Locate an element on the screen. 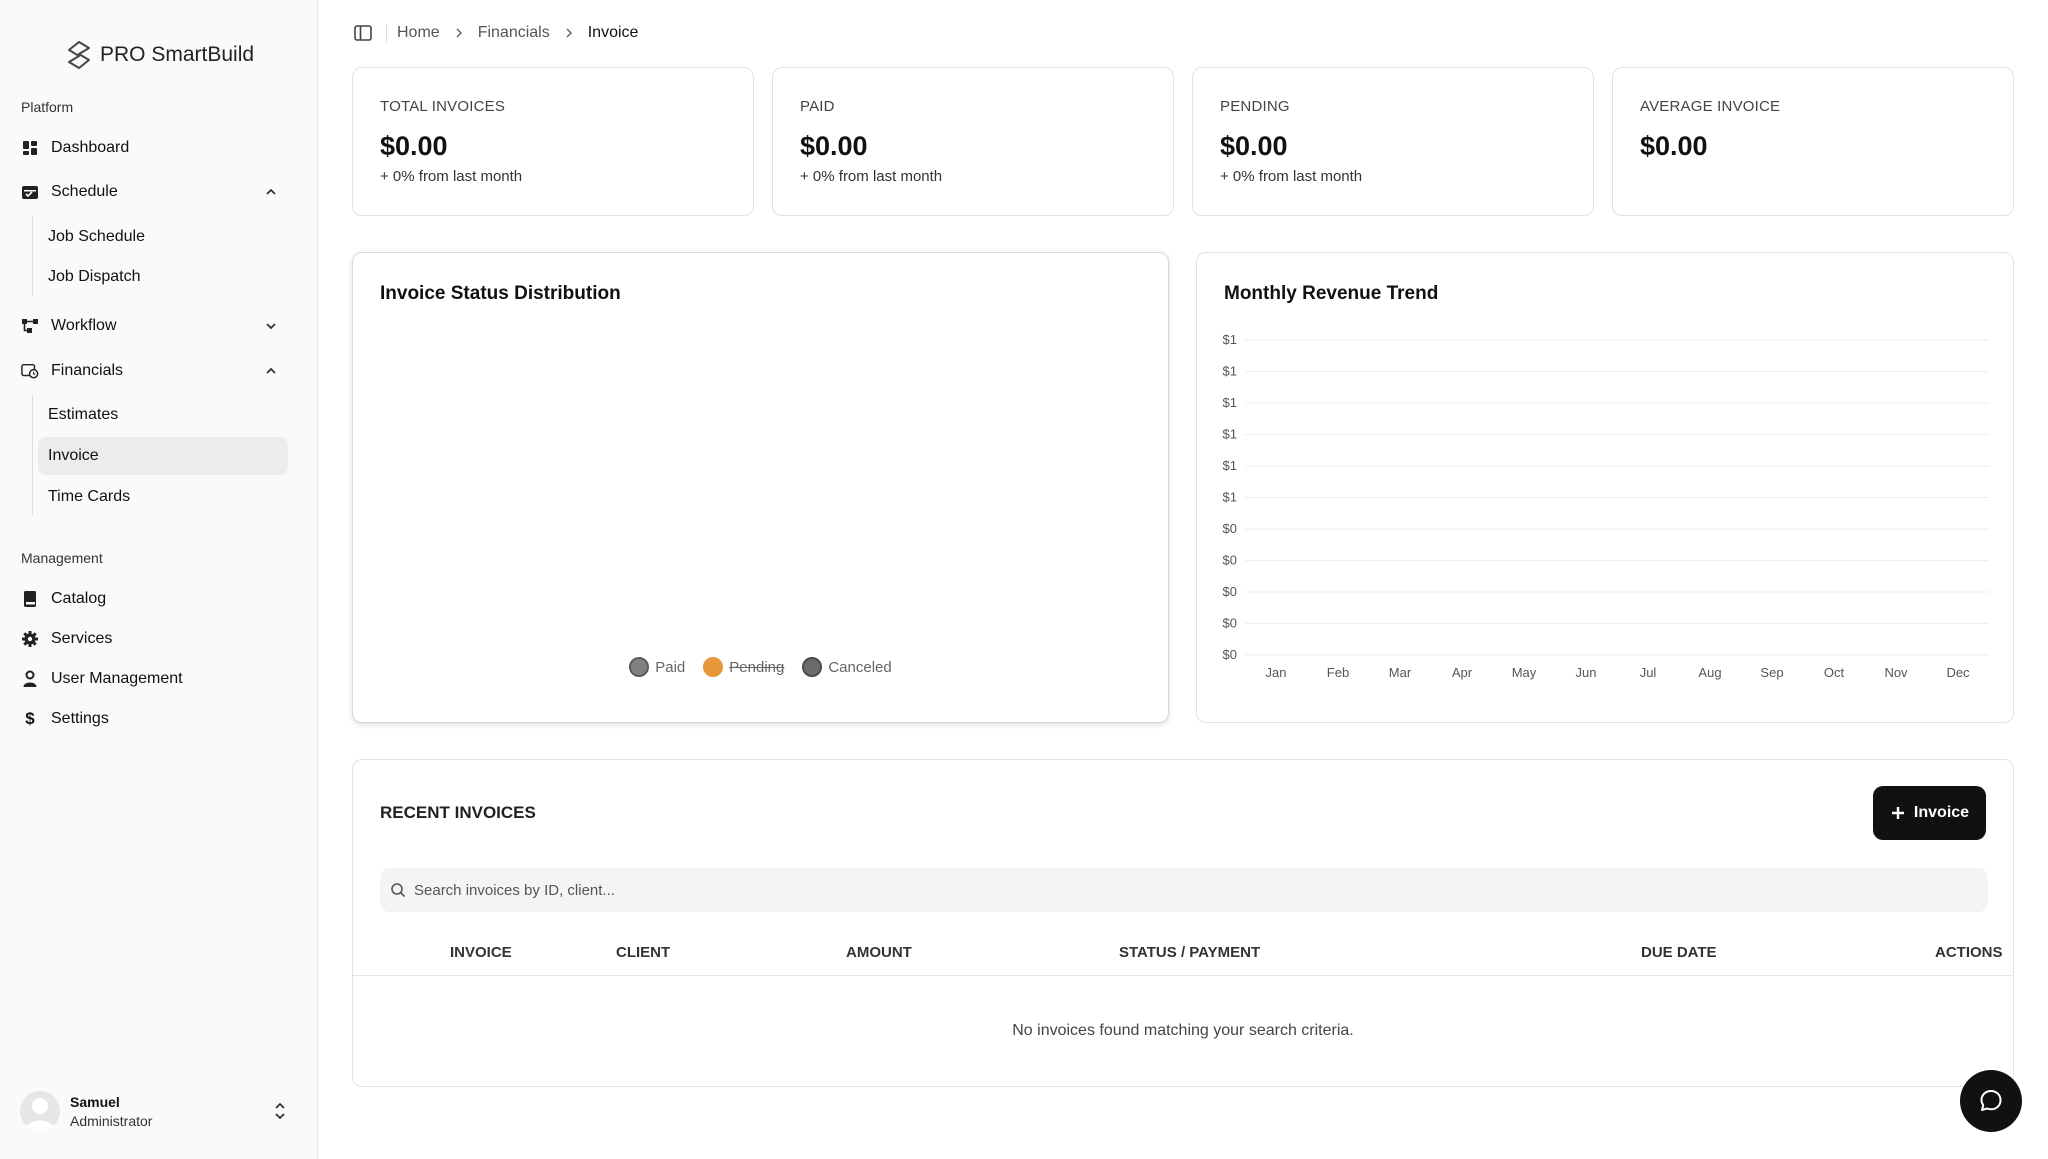 The width and height of the screenshot is (2048, 1159). stat-value: $0.00 is located at coordinates (1674, 146).